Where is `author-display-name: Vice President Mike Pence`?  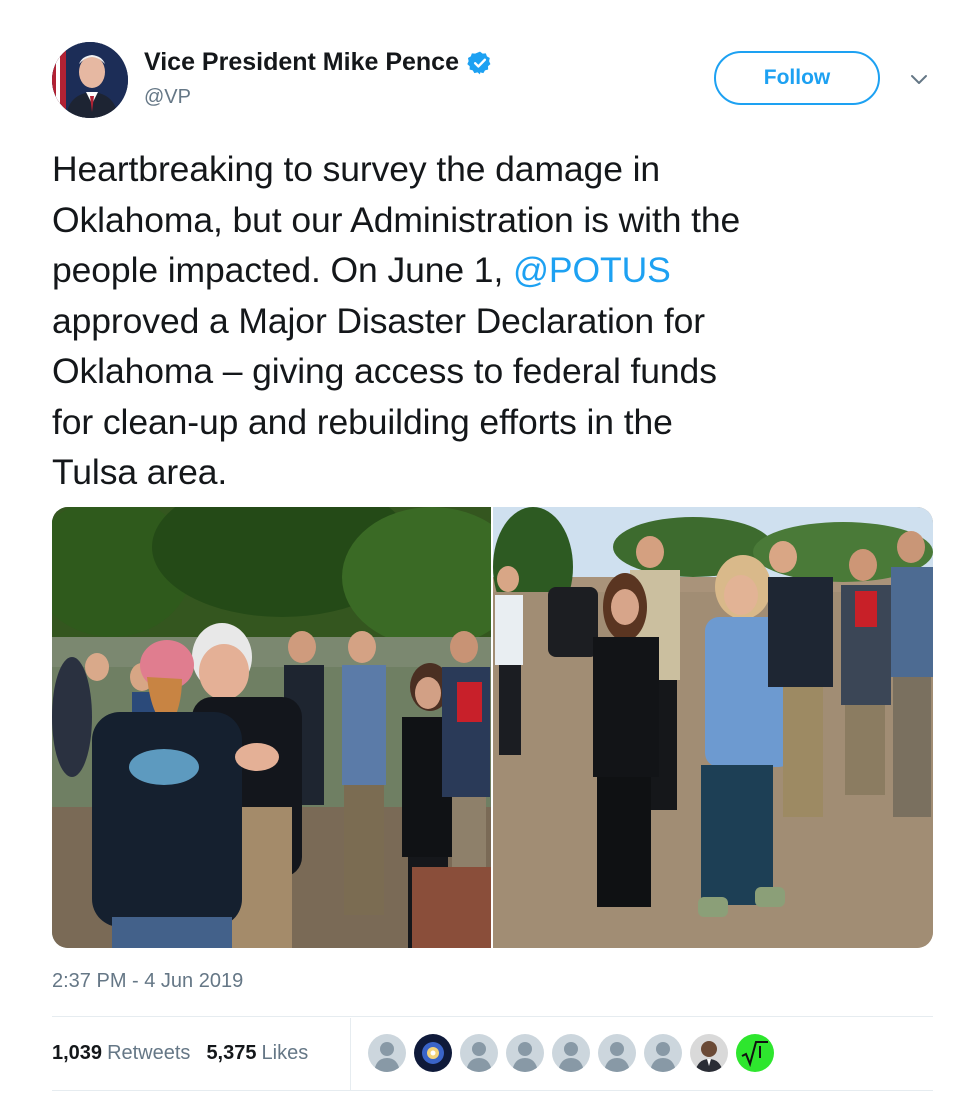 author-display-name: Vice President Mike Pence is located at coordinates (301, 62).